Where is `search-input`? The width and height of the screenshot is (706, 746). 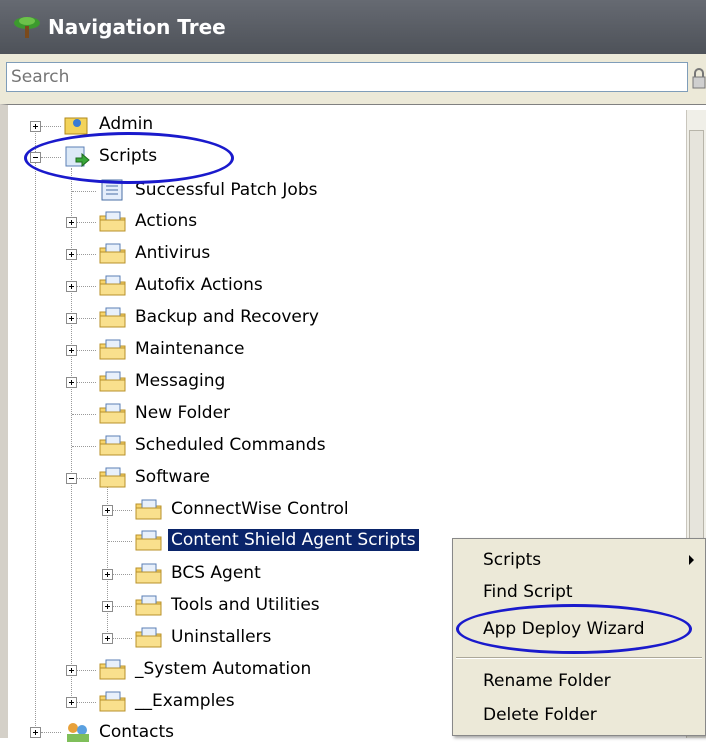 search-input is located at coordinates (347, 77).